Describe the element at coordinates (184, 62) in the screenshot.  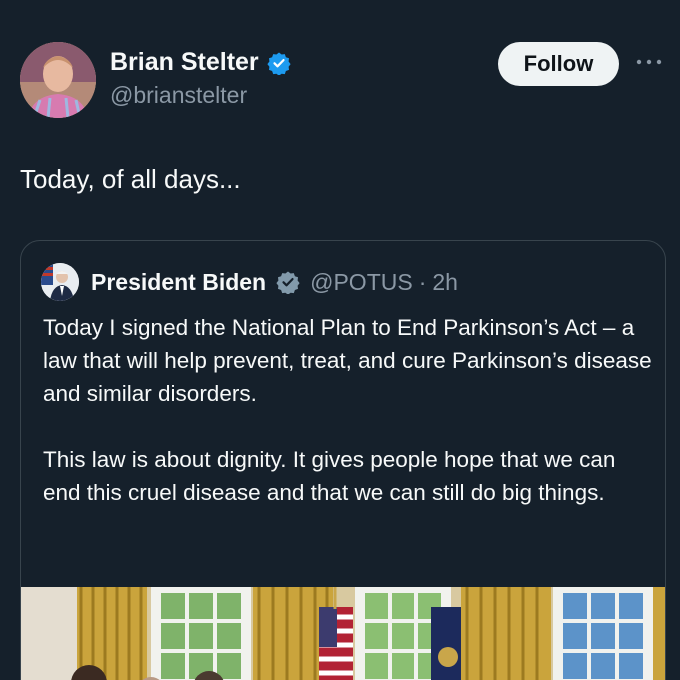
I see `author-display-name: Brian Stelter` at that location.